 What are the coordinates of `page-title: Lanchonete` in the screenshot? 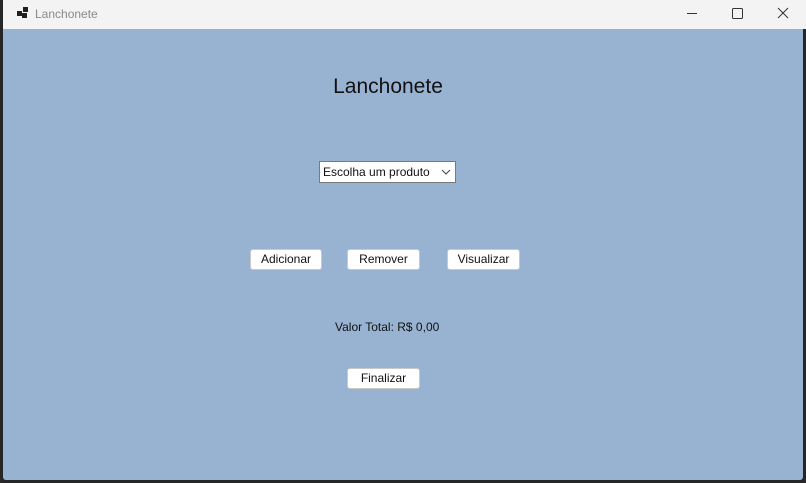 It's located at (403, 87).